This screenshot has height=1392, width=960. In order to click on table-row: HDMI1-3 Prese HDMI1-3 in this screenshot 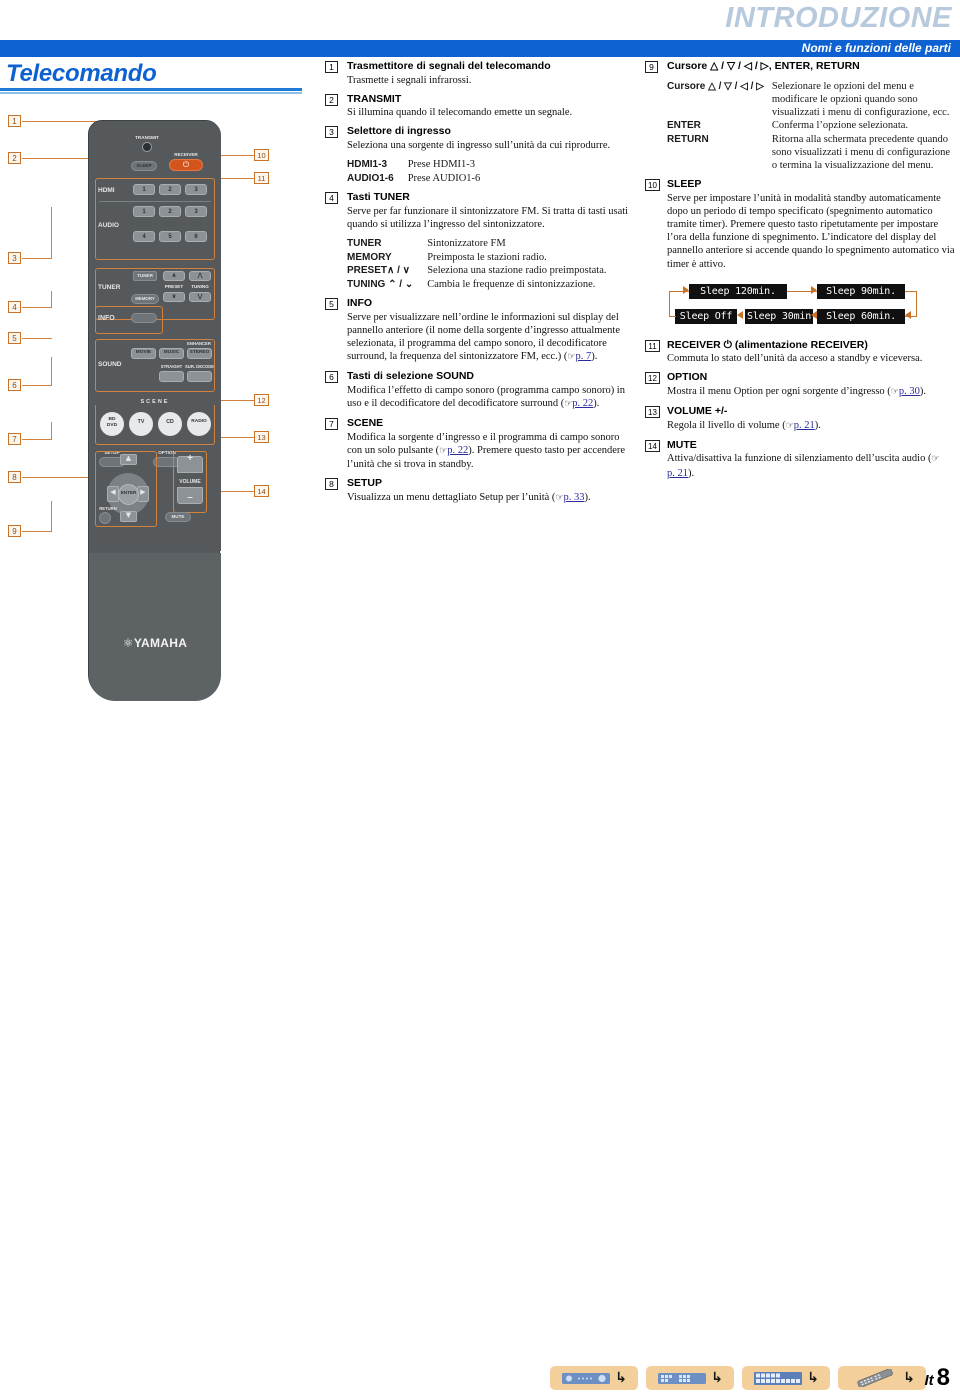, I will do `click(413, 165)`.